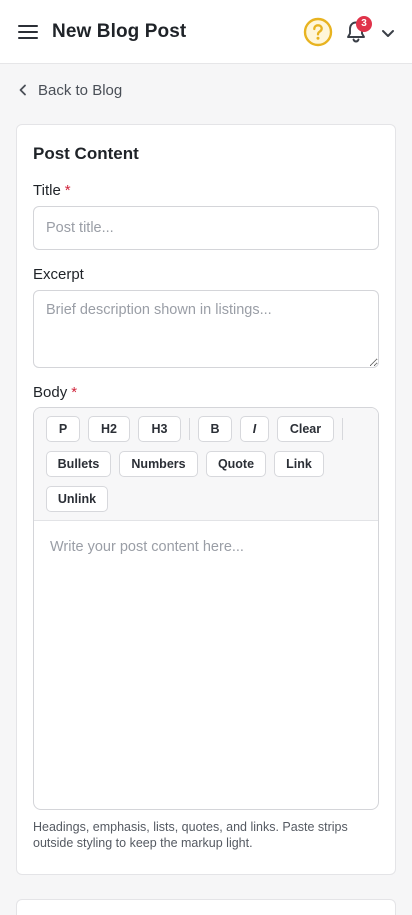  I want to click on link-button: Link, so click(299, 464).